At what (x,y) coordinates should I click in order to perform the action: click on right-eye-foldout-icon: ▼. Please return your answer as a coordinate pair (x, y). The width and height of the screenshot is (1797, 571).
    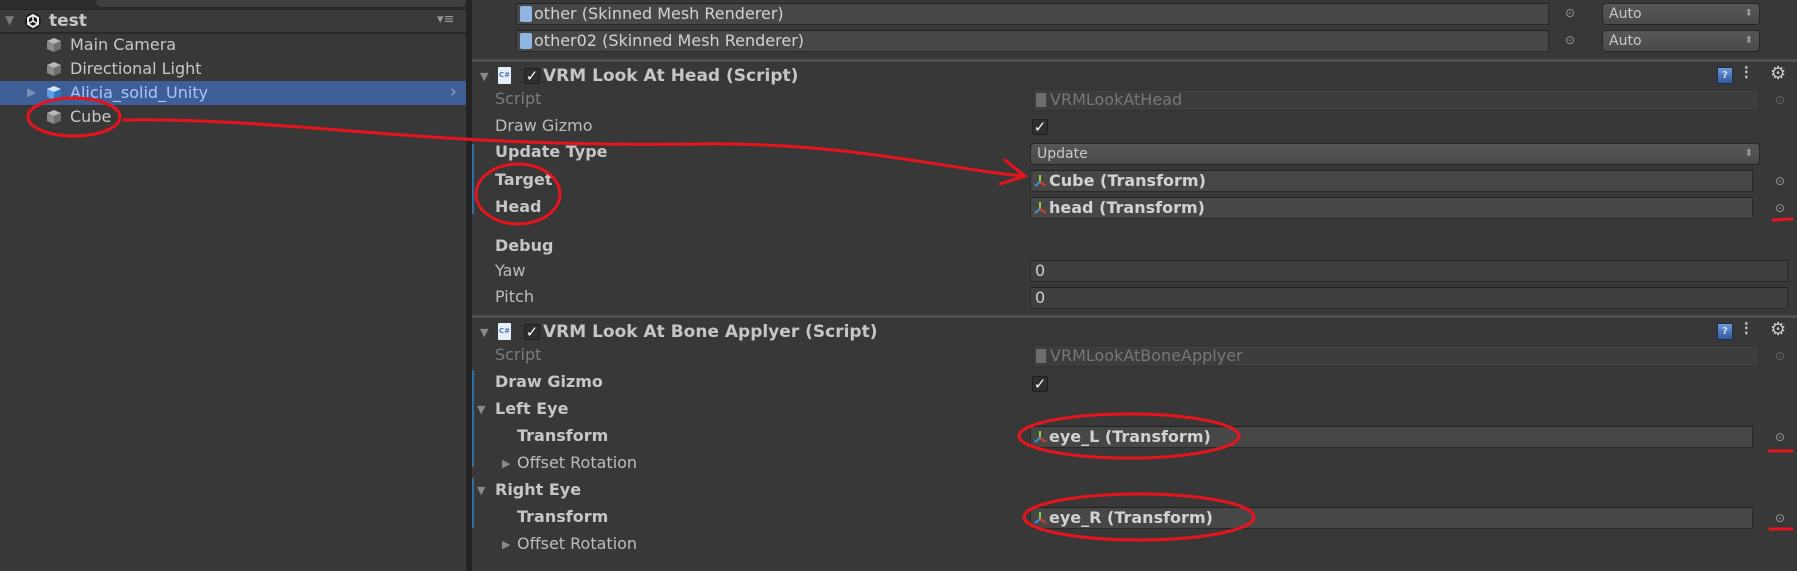
    Looking at the image, I should click on (481, 490).